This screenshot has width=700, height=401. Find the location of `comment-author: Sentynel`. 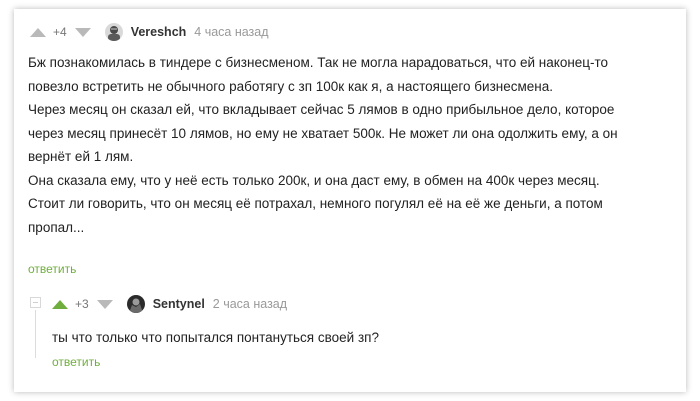

comment-author: Sentynel is located at coordinates (179, 304).